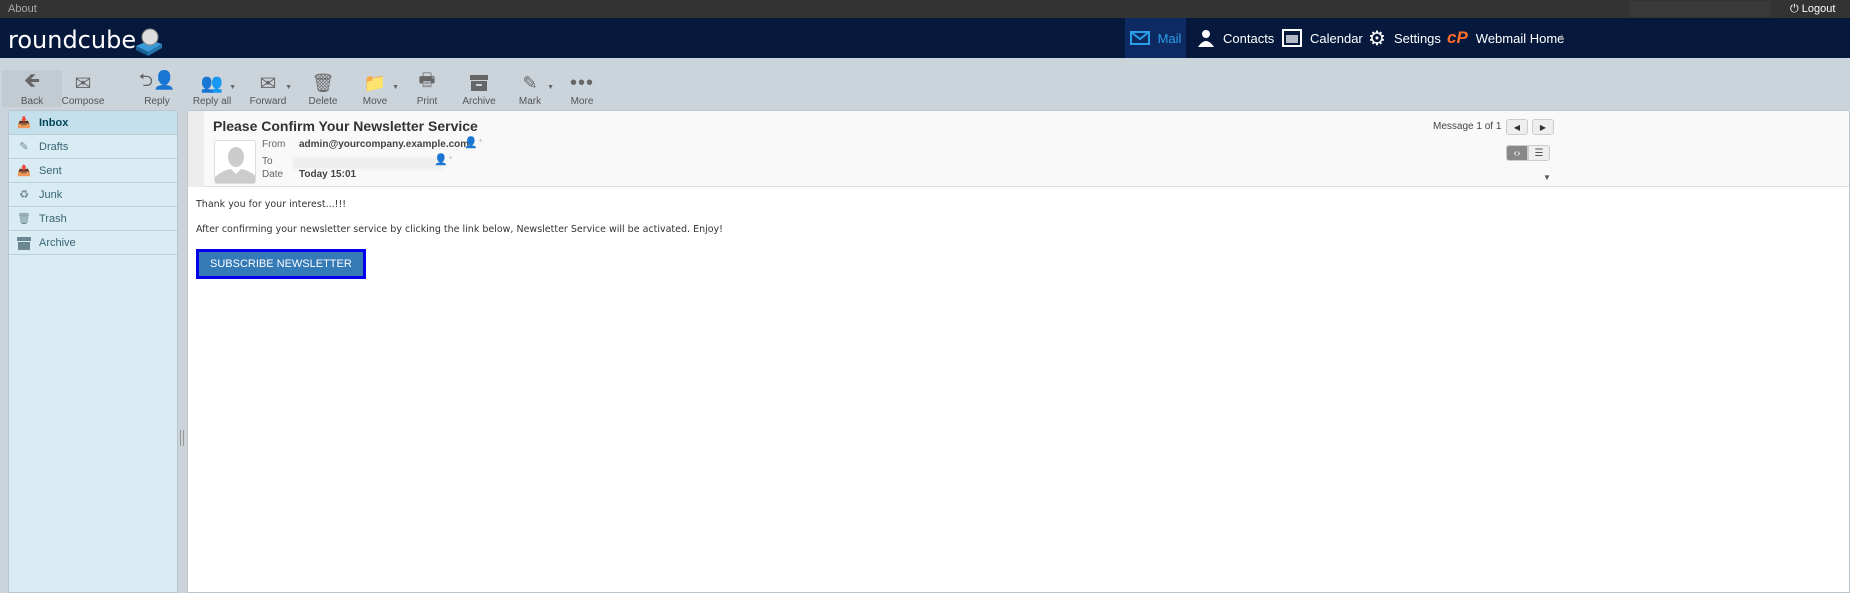 This screenshot has height=593, width=1850. I want to click on envelope-icon, so click(1139, 38).